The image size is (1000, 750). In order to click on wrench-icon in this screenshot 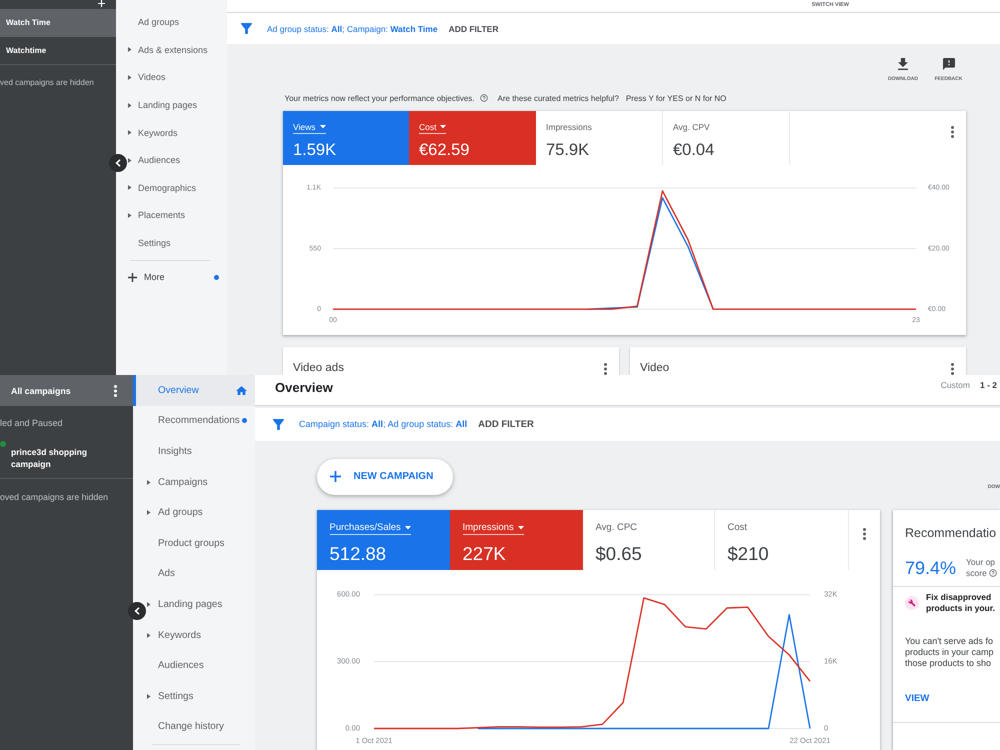, I will do `click(912, 603)`.